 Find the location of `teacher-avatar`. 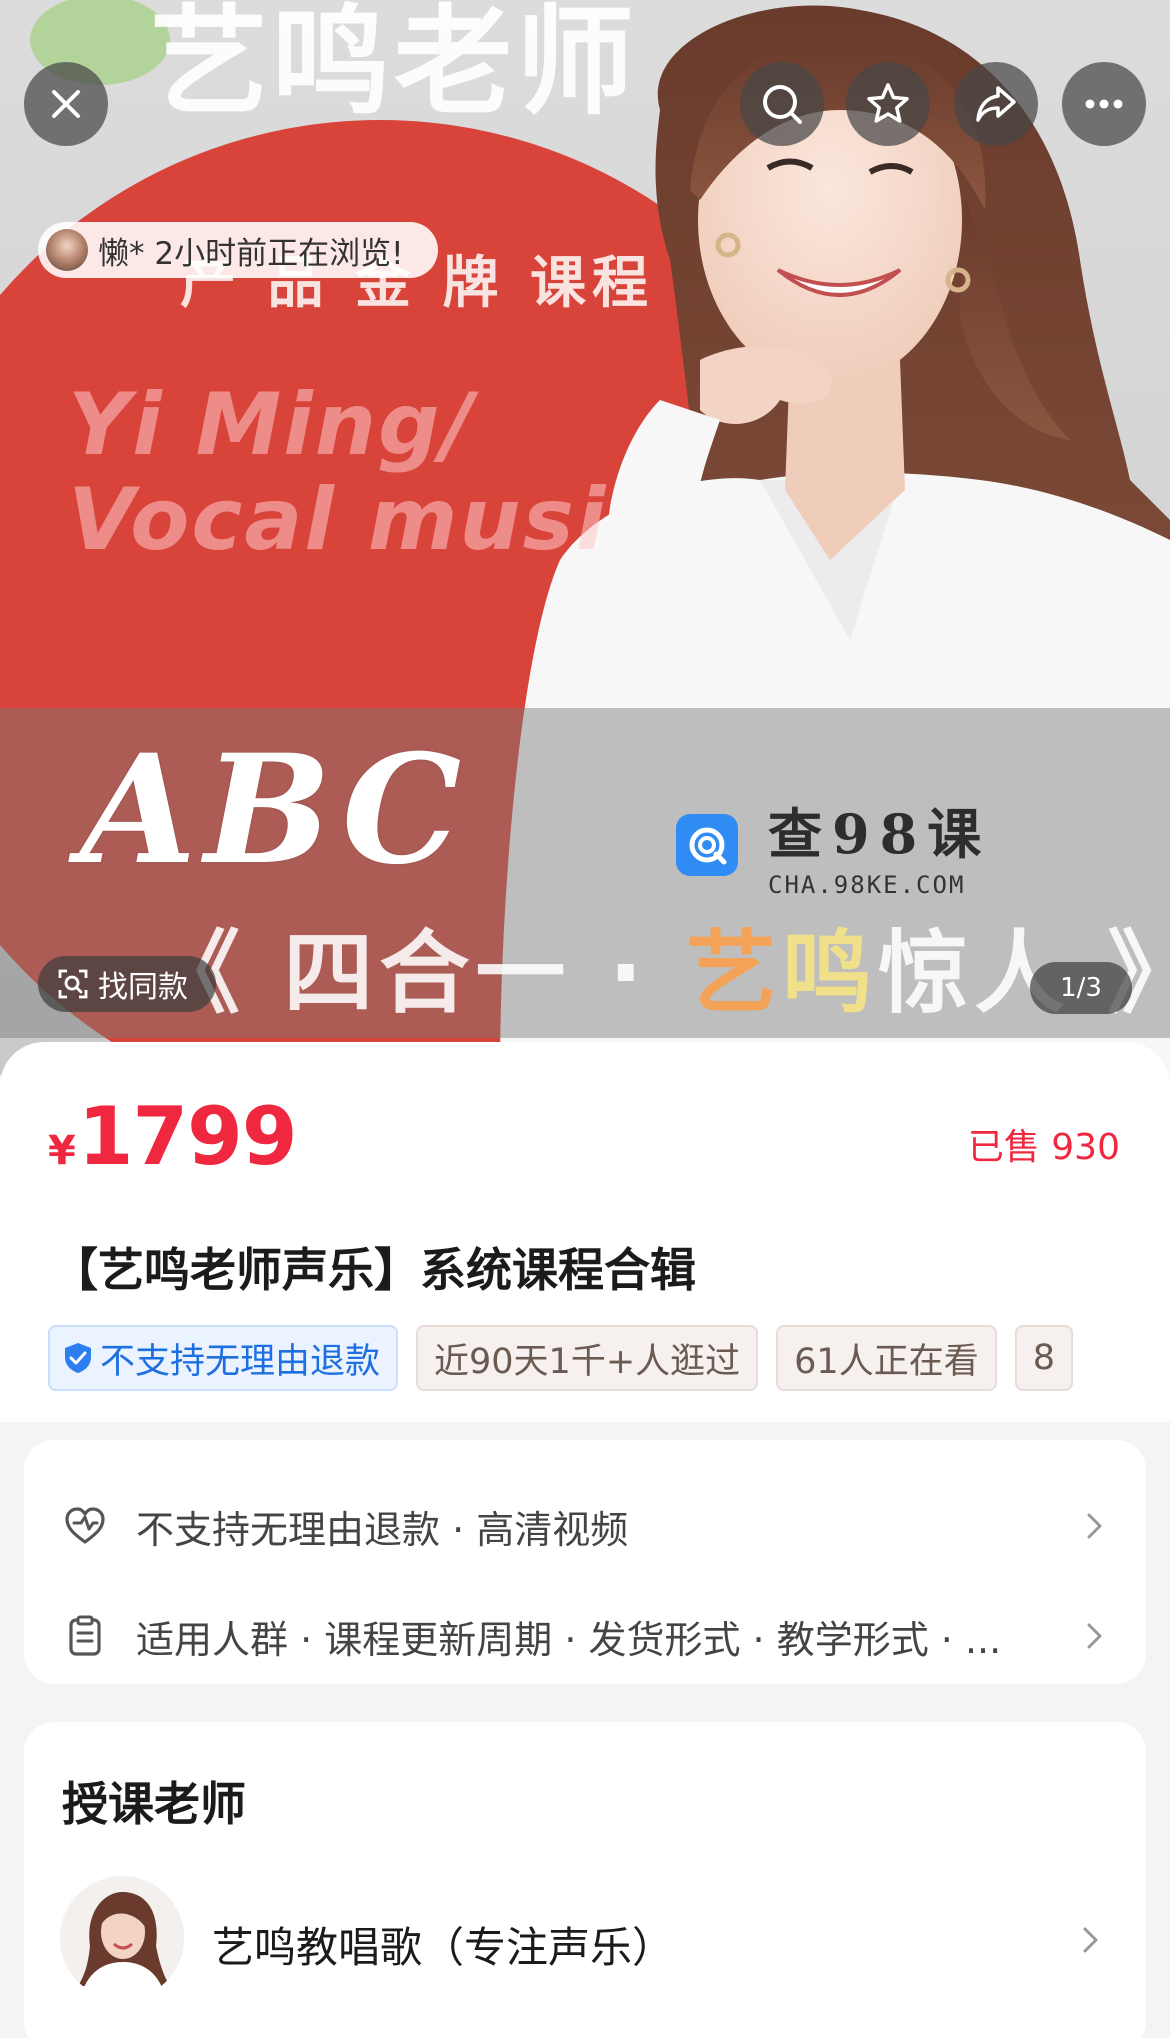

teacher-avatar is located at coordinates (122, 1938).